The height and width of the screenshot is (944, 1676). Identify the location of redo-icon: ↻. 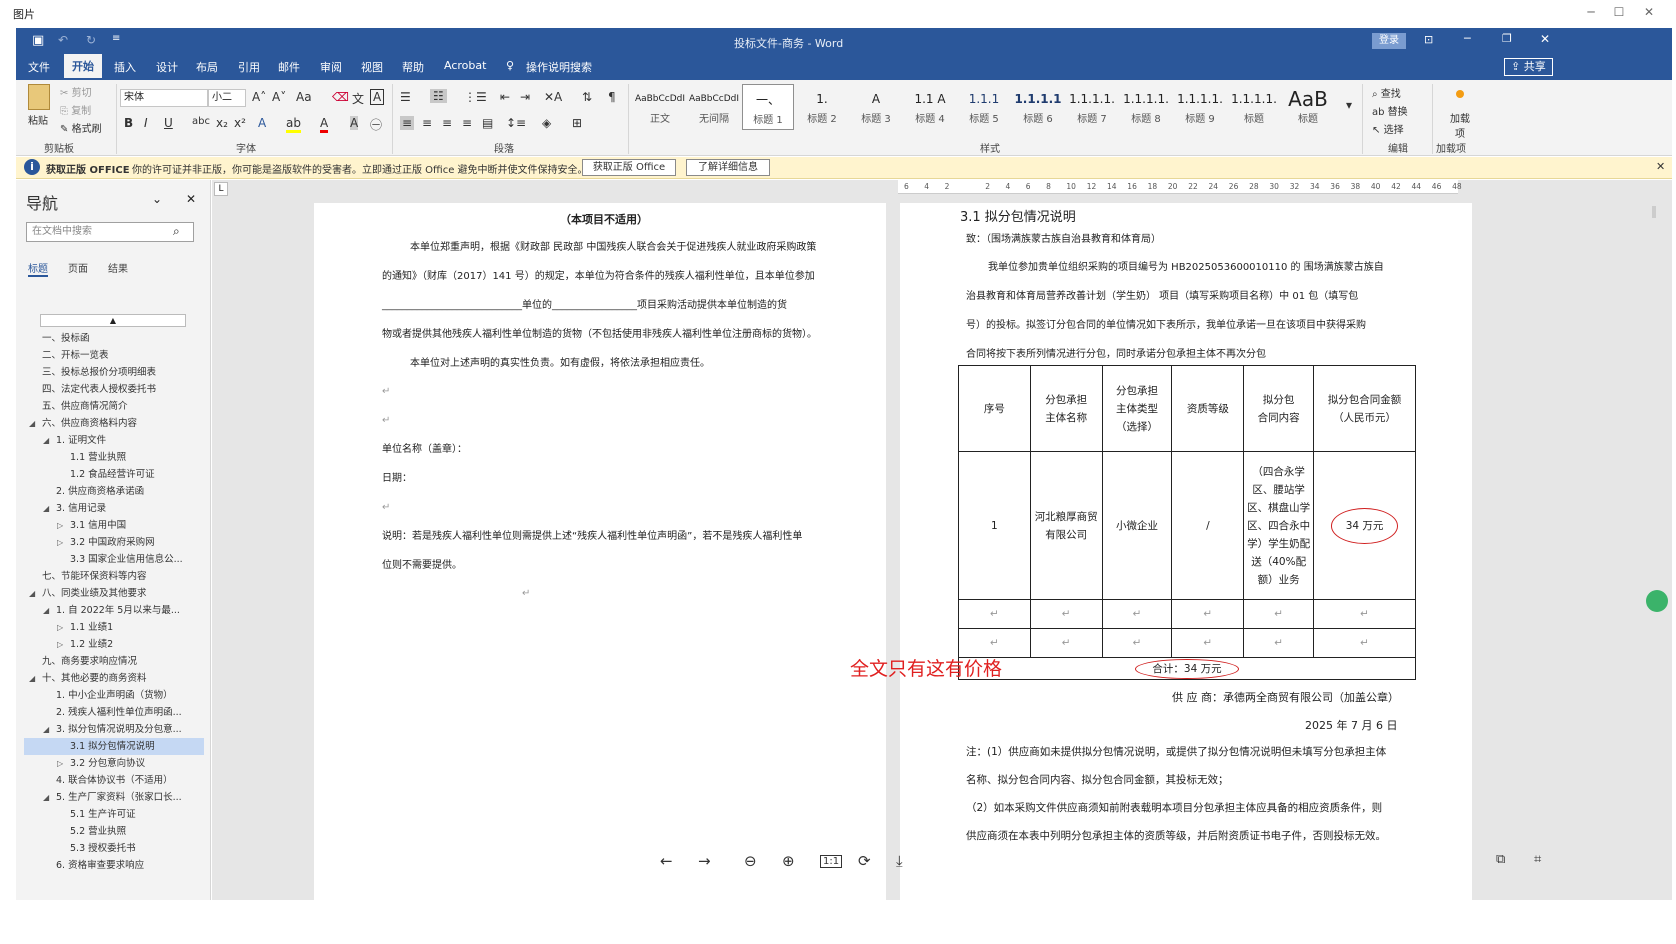
(91, 40).